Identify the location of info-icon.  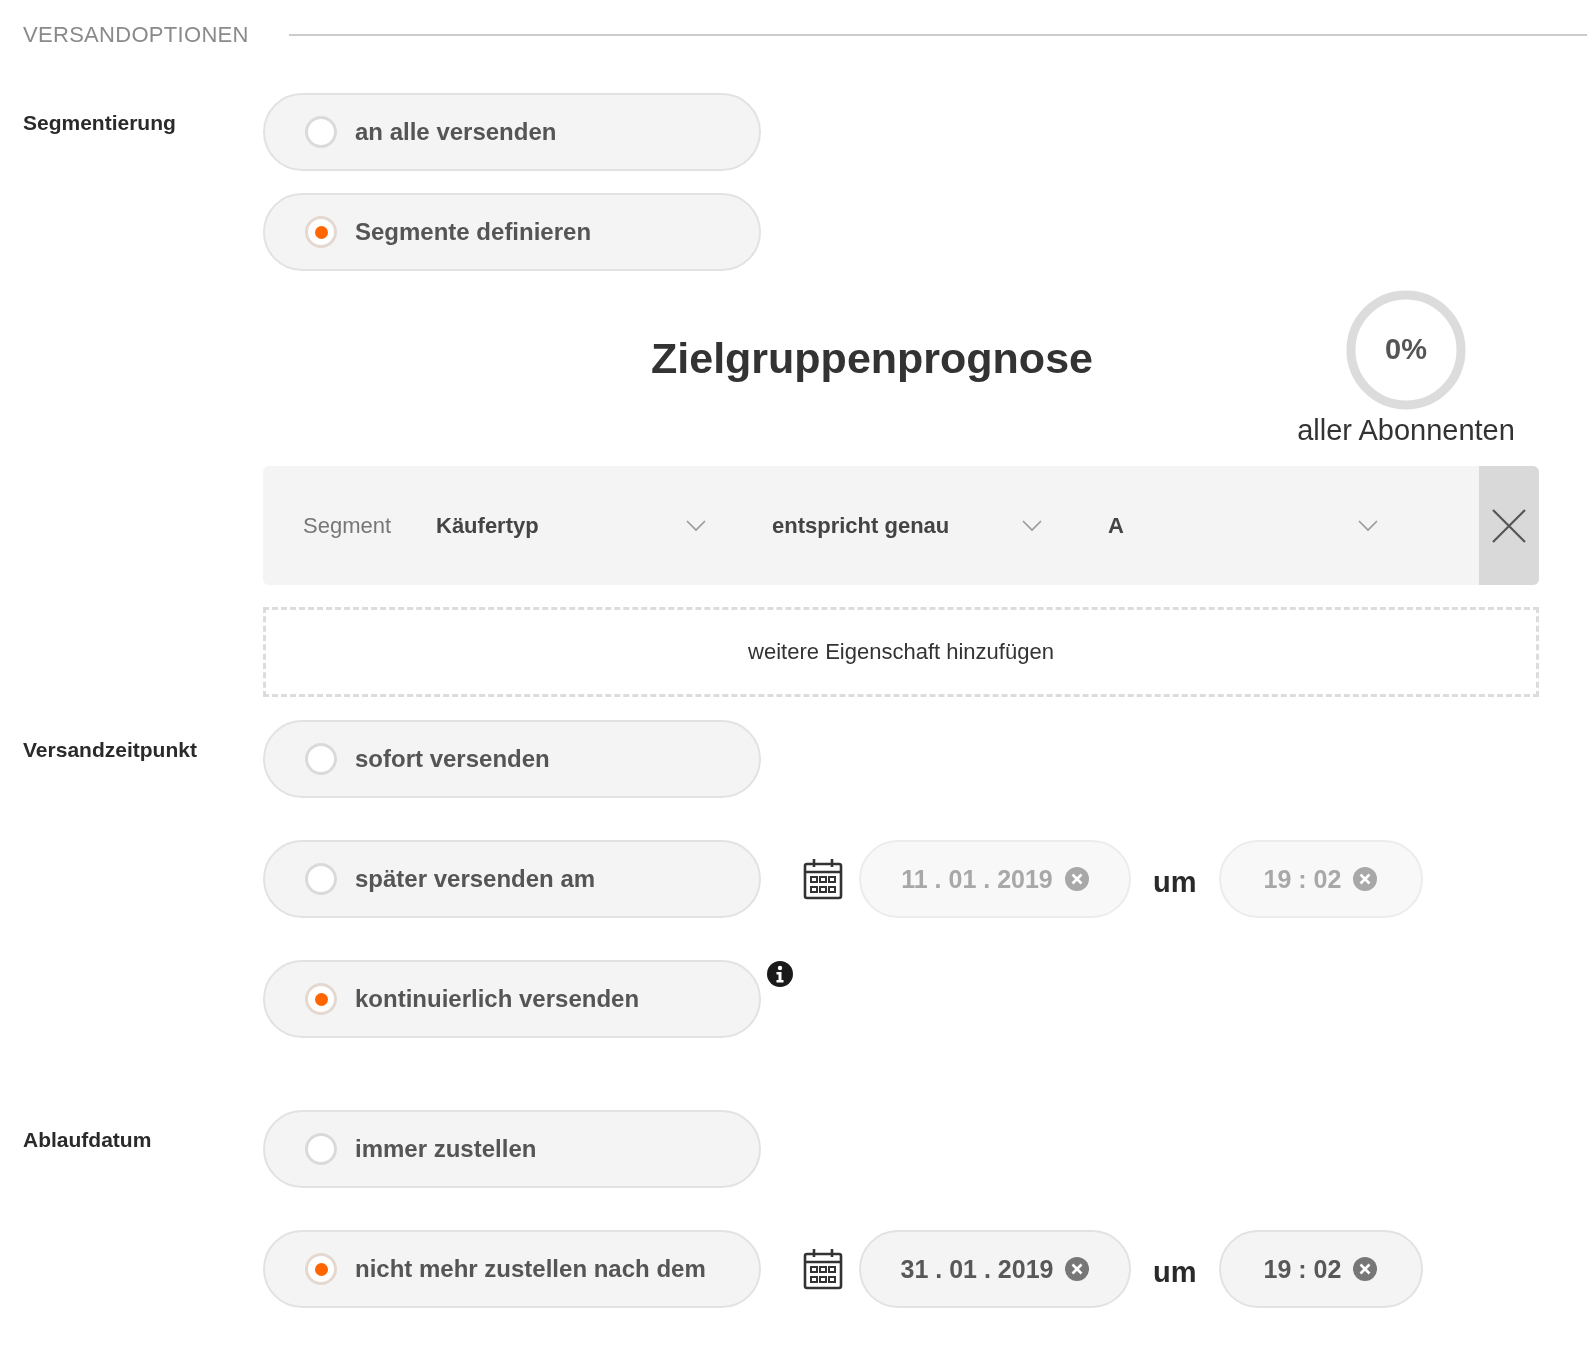
(780, 974).